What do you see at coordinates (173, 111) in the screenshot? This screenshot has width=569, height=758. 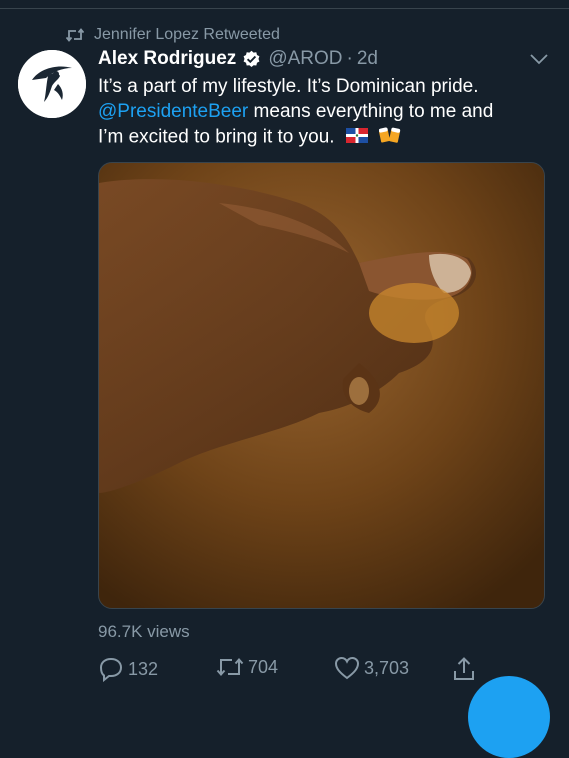 I see `mention-link: @PresidenteBeer` at bounding box center [173, 111].